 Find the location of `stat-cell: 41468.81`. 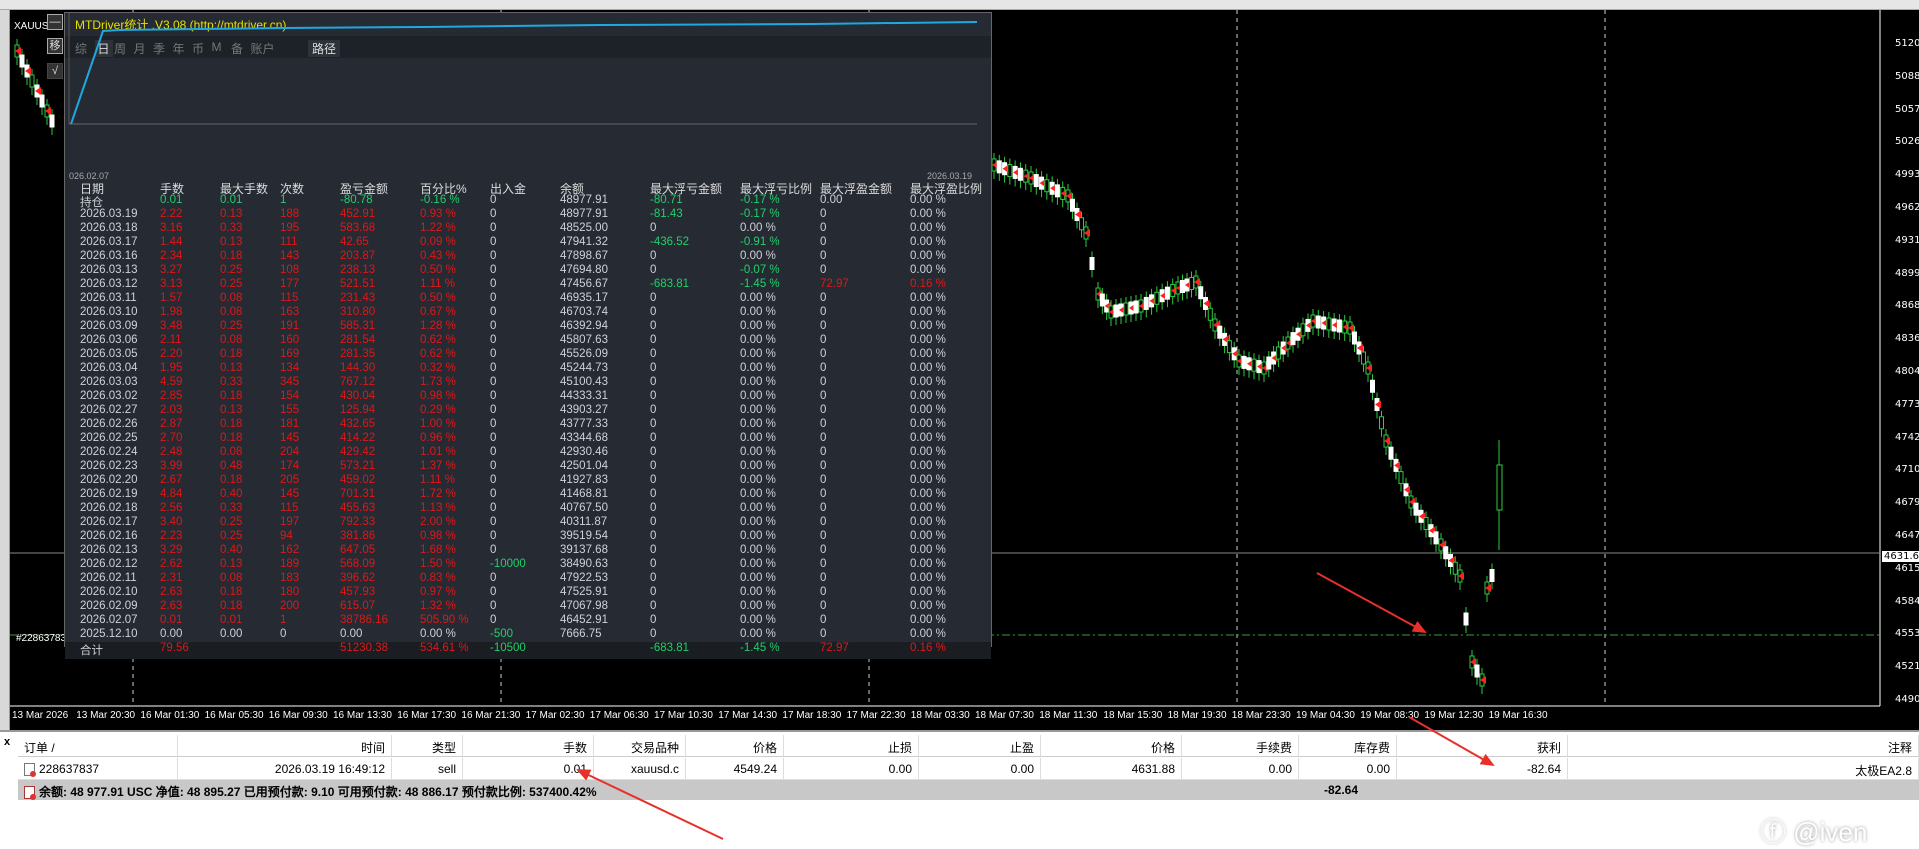

stat-cell: 41468.81 is located at coordinates (584, 494).